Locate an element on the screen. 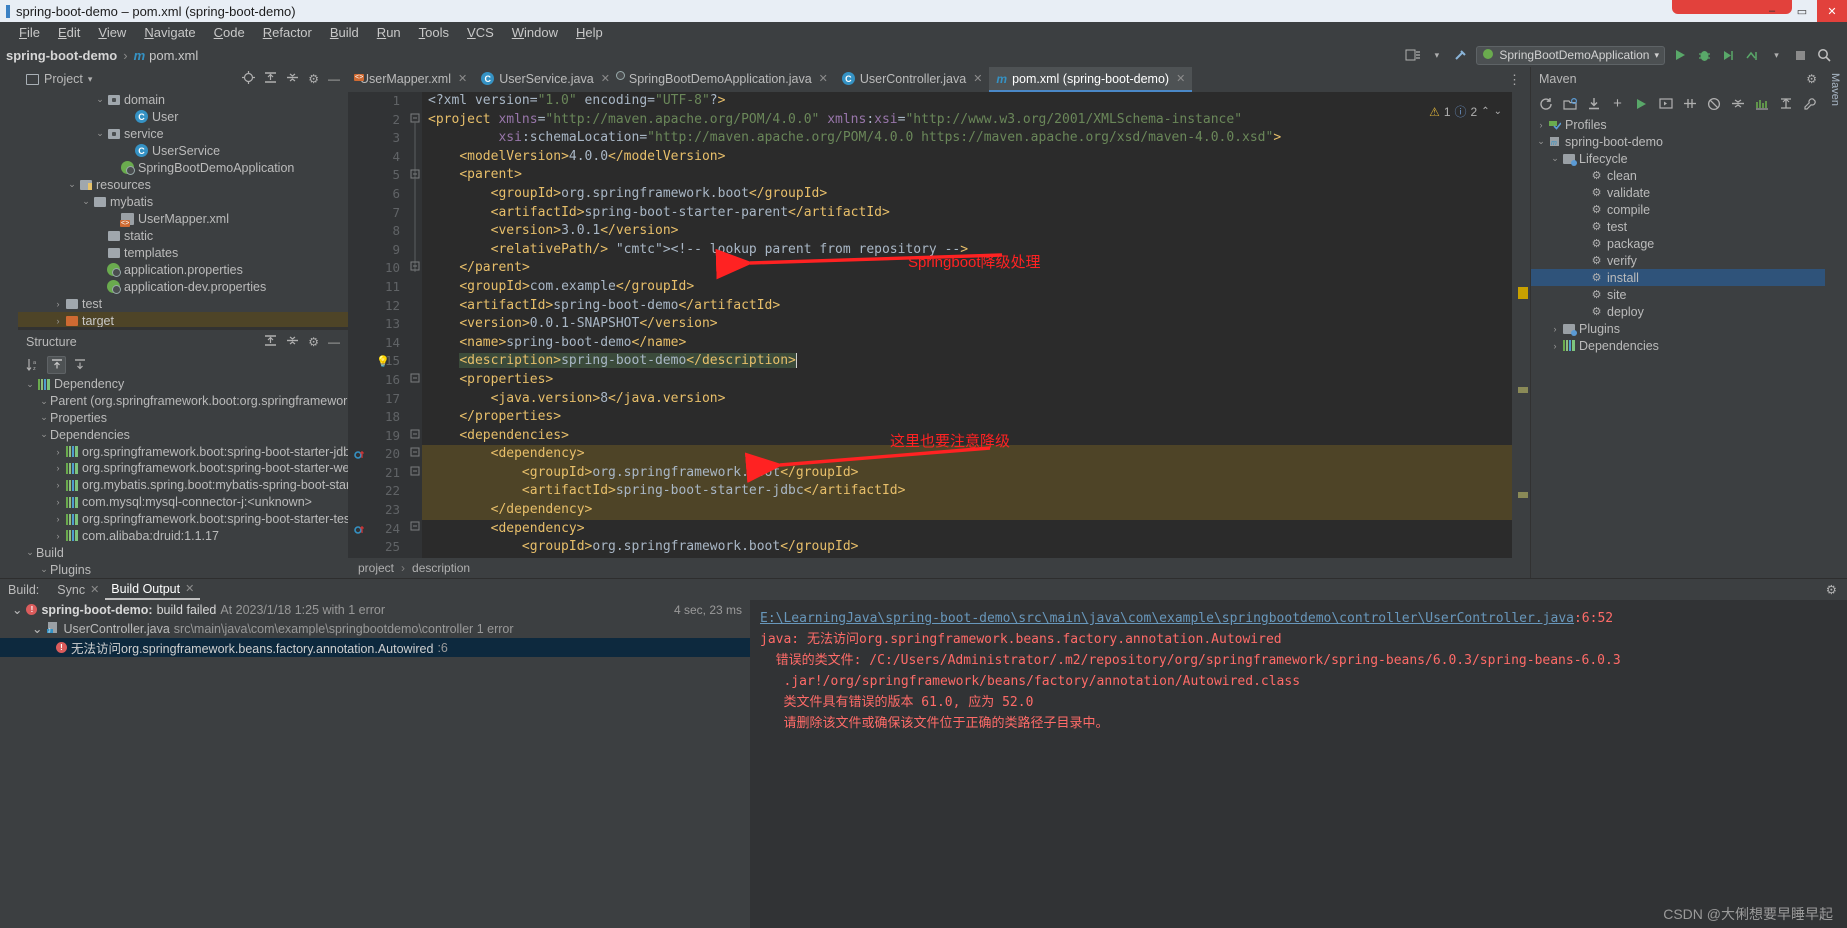  structure-tree-item: ⌄ Properties is located at coordinates (183, 418).